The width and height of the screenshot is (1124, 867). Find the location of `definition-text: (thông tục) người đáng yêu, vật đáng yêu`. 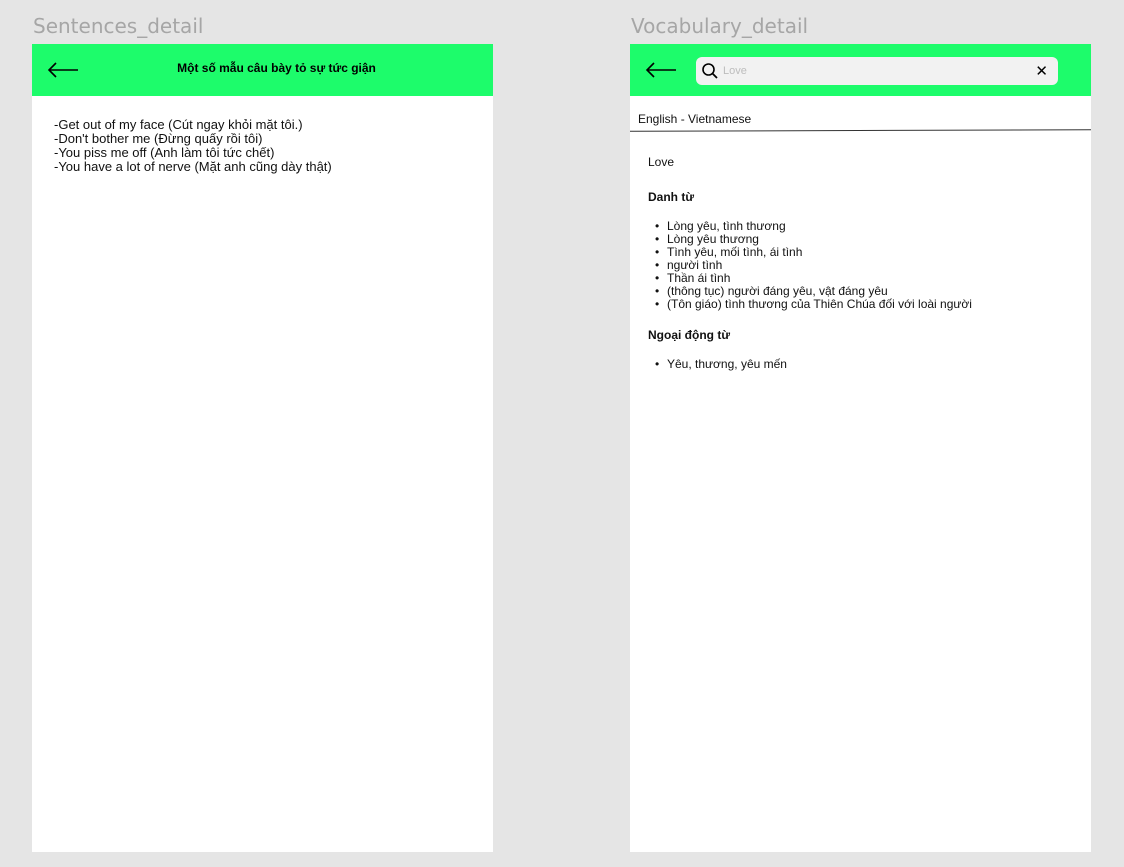

definition-text: (thông tục) người đáng yêu, vật đáng yêu is located at coordinates (777, 291).